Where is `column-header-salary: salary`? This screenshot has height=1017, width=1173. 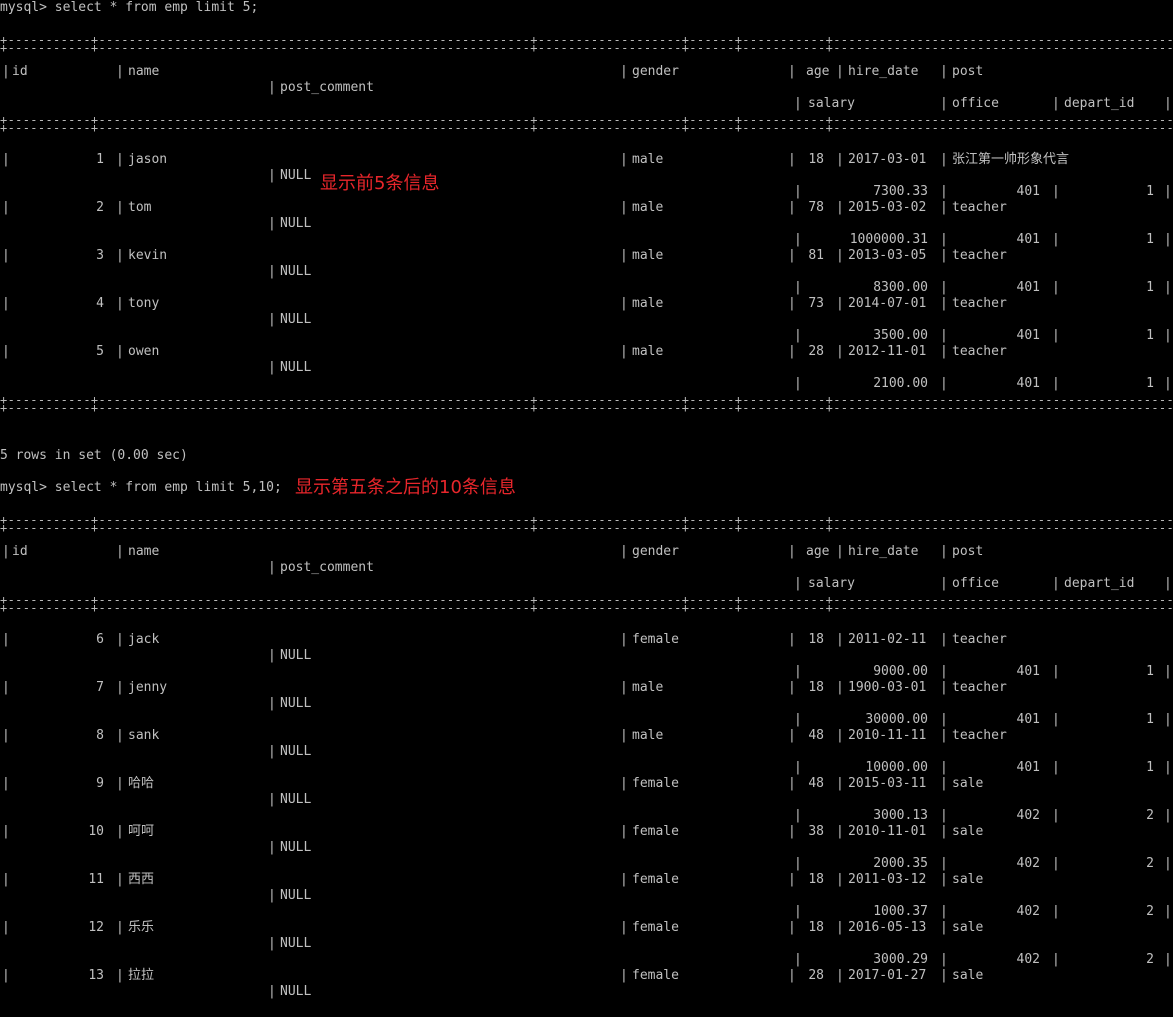 column-header-salary: salary is located at coordinates (831, 583).